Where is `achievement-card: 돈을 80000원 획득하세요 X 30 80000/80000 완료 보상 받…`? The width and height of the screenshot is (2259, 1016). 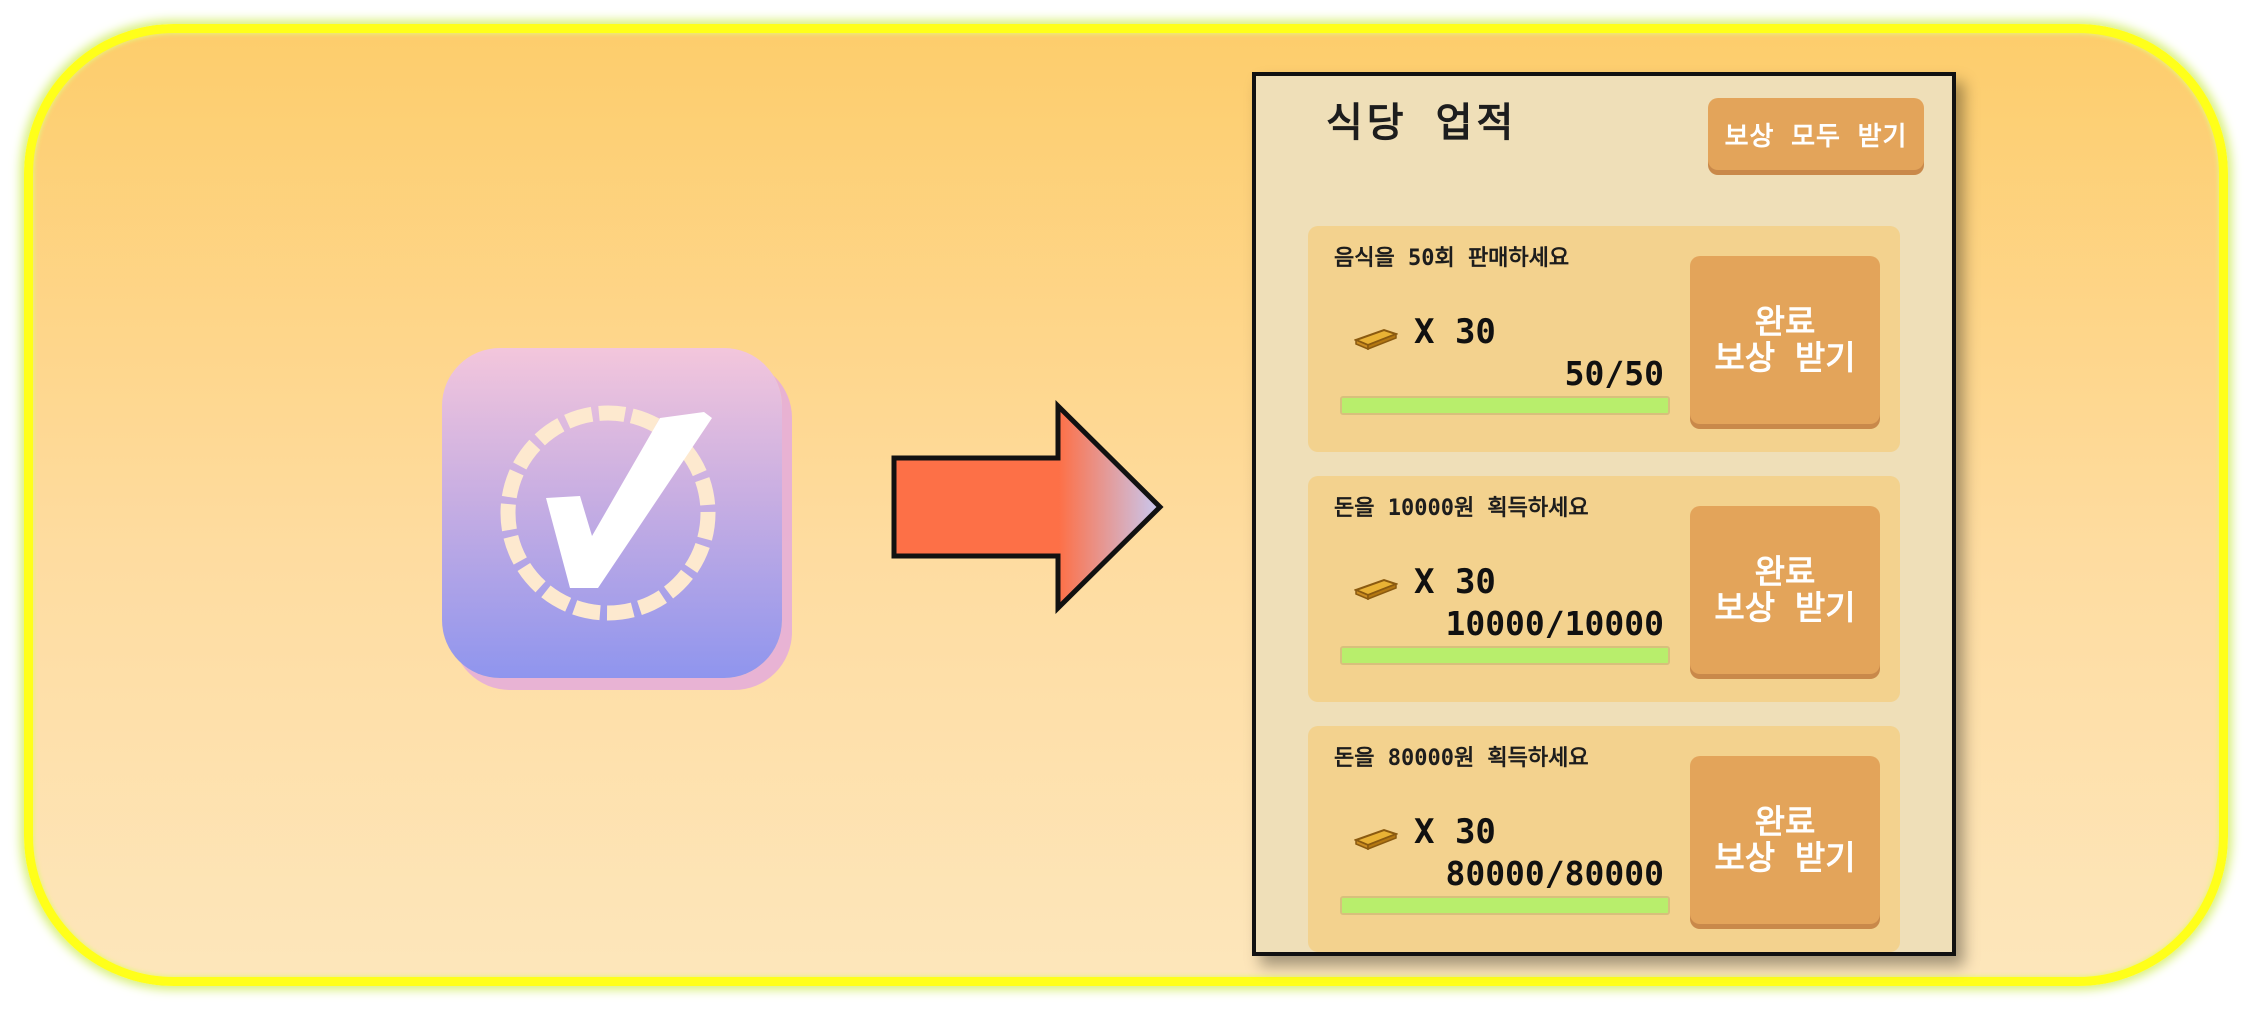
achievement-card: 돈을 80000원 획득하세요 X 30 80000/80000 완료 보상 받… is located at coordinates (1604, 839).